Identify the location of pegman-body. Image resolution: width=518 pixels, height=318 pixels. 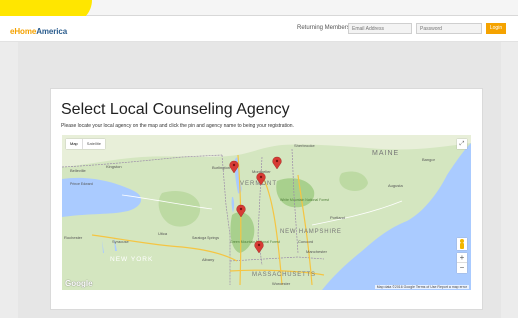
(462, 246).